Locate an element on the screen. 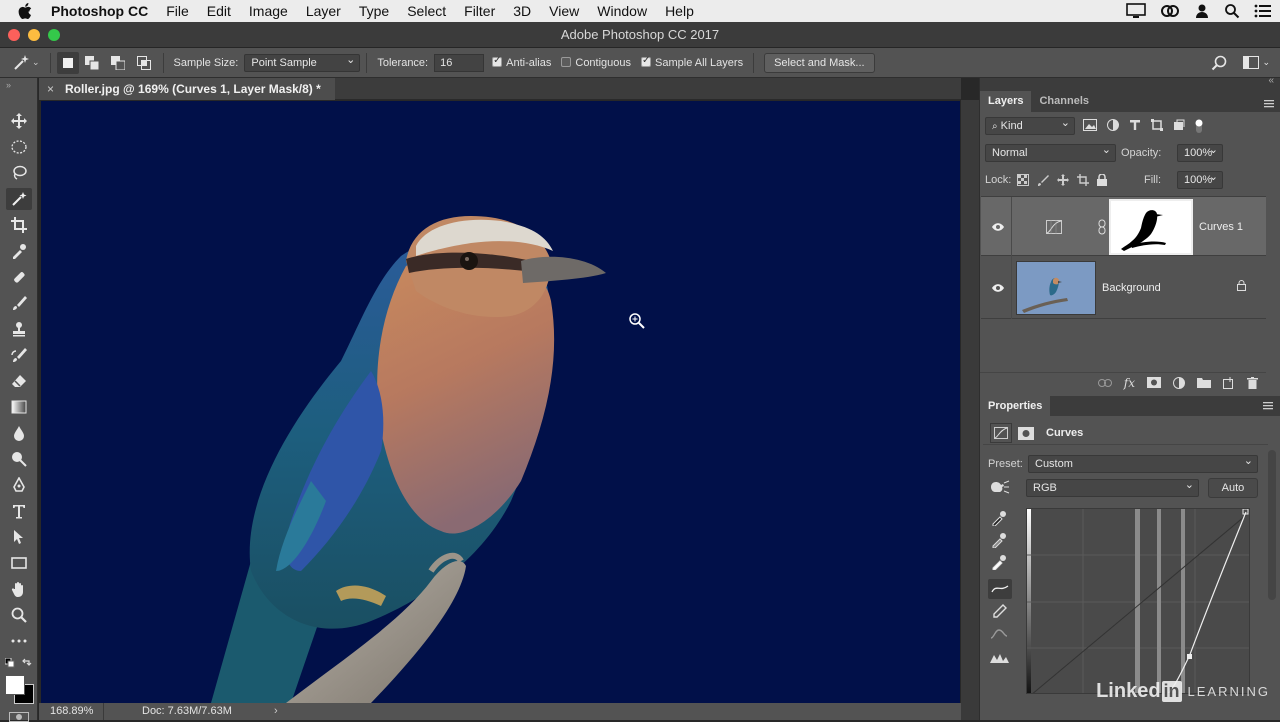  minimize-window-button is located at coordinates (34, 35).